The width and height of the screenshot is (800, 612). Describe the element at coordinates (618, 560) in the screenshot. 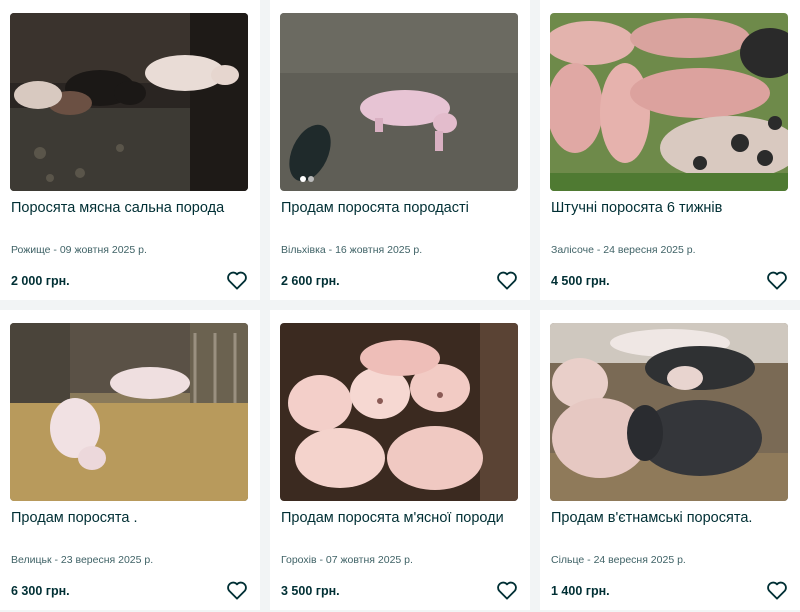

I see `listing-location-date: Сільце - 24 вересня 2025 р.` at that location.